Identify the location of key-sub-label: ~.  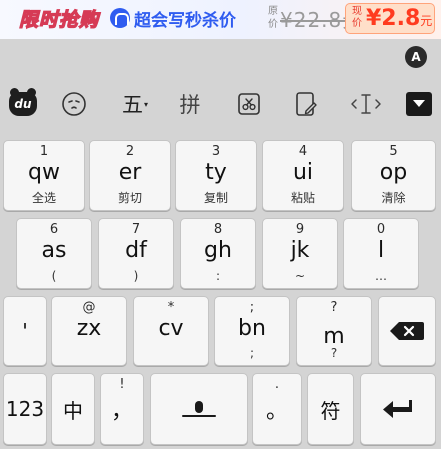
(300, 276).